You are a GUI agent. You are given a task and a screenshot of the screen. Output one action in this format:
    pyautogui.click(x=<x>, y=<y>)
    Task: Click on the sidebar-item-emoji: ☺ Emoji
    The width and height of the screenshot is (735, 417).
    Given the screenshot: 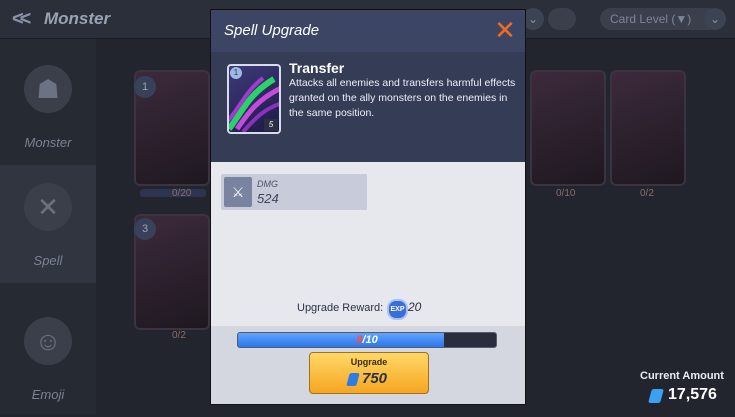 What is the action you would take?
    pyautogui.click(x=48, y=358)
    